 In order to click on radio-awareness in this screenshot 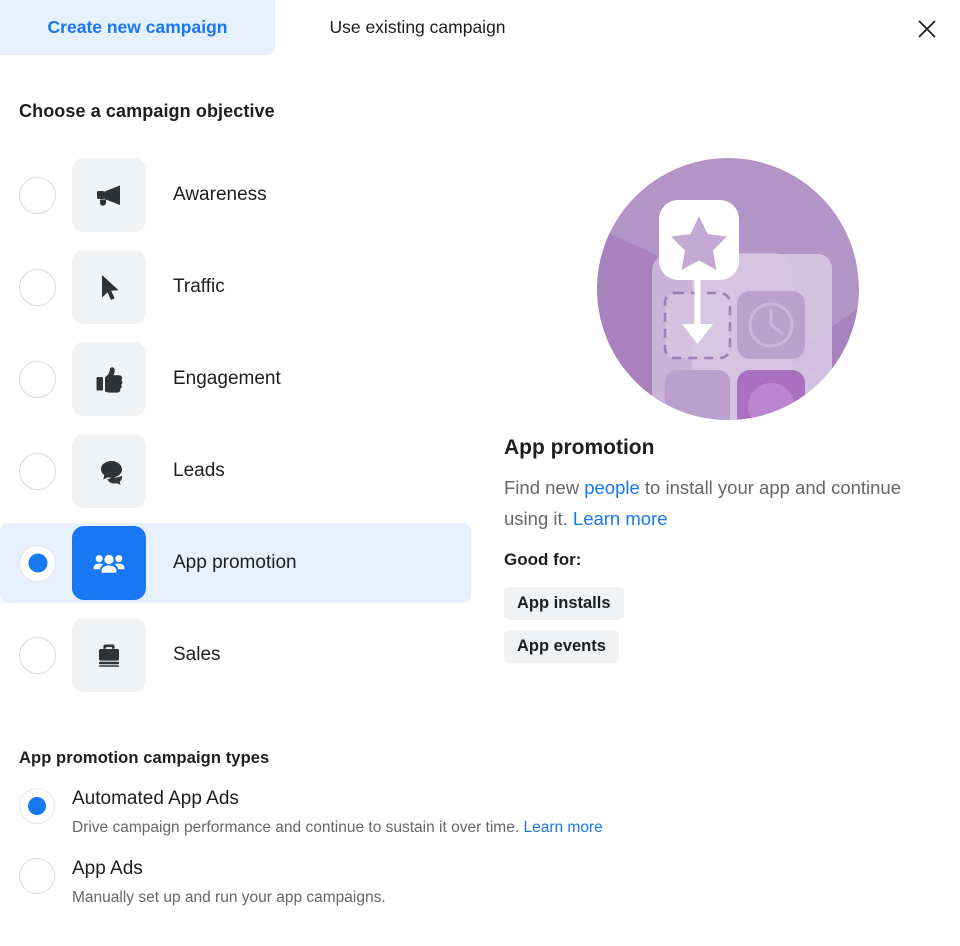, I will do `click(37, 195)`.